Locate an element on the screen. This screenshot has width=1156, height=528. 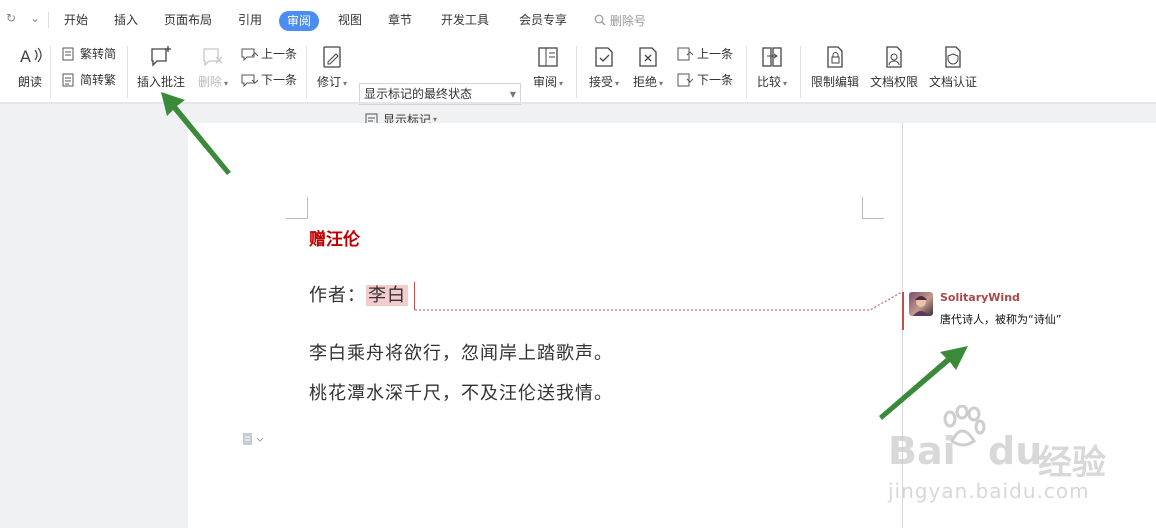
next-comment-button: 下一条 is located at coordinates (268, 80).